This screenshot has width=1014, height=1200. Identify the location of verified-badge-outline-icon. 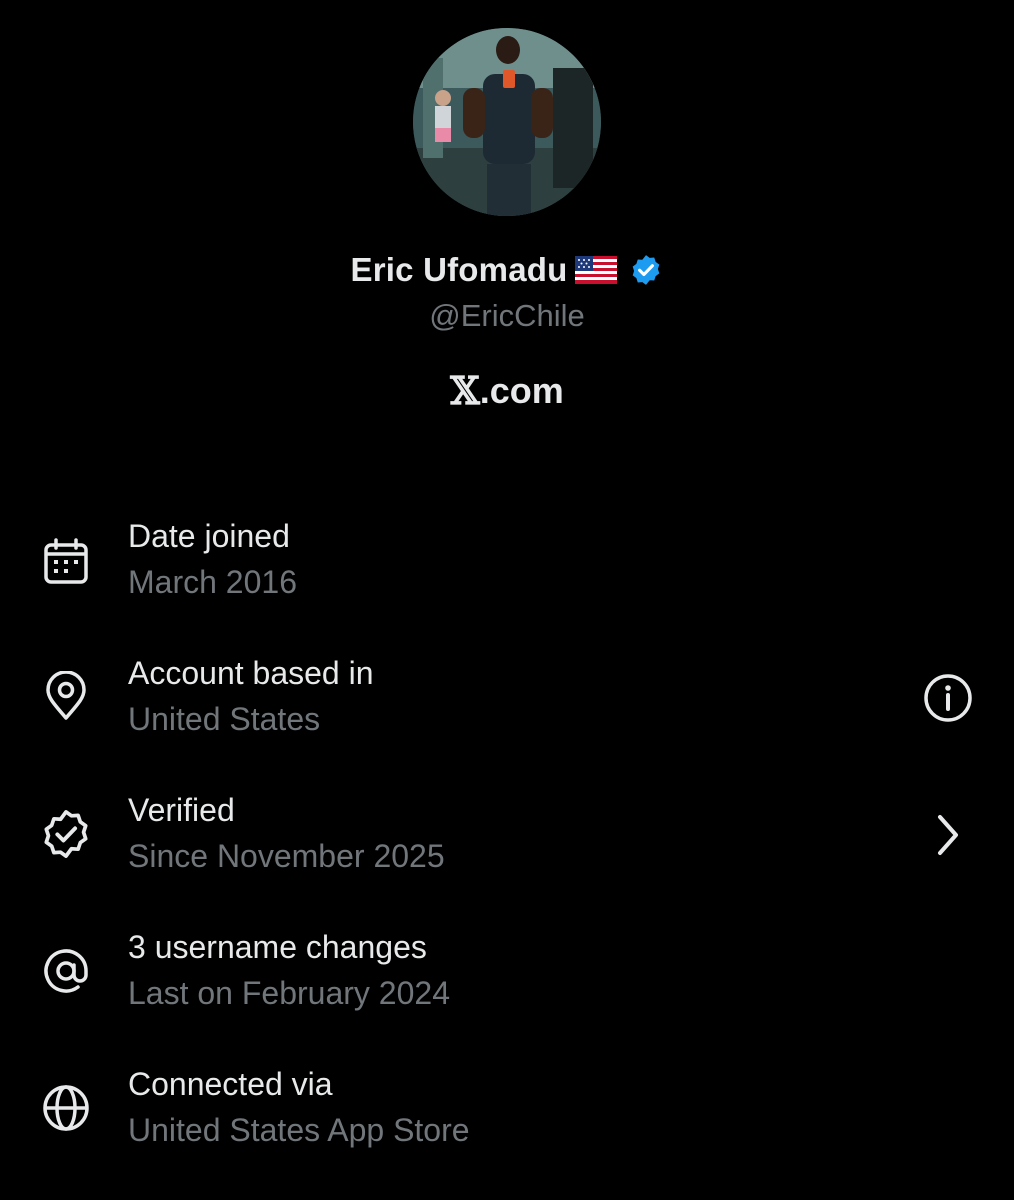
(66, 834).